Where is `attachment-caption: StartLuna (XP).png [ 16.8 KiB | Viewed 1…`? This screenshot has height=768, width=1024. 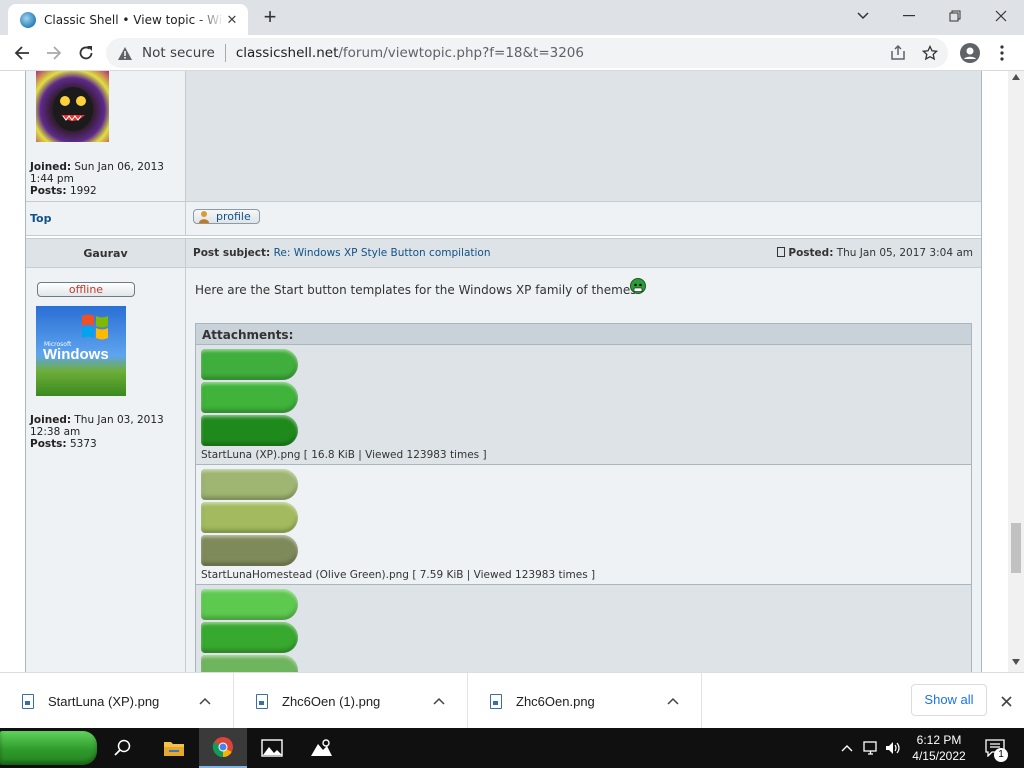
attachment-caption: StartLuna (XP).png [ 16.8 KiB | Viewed 1… is located at coordinates (344, 455).